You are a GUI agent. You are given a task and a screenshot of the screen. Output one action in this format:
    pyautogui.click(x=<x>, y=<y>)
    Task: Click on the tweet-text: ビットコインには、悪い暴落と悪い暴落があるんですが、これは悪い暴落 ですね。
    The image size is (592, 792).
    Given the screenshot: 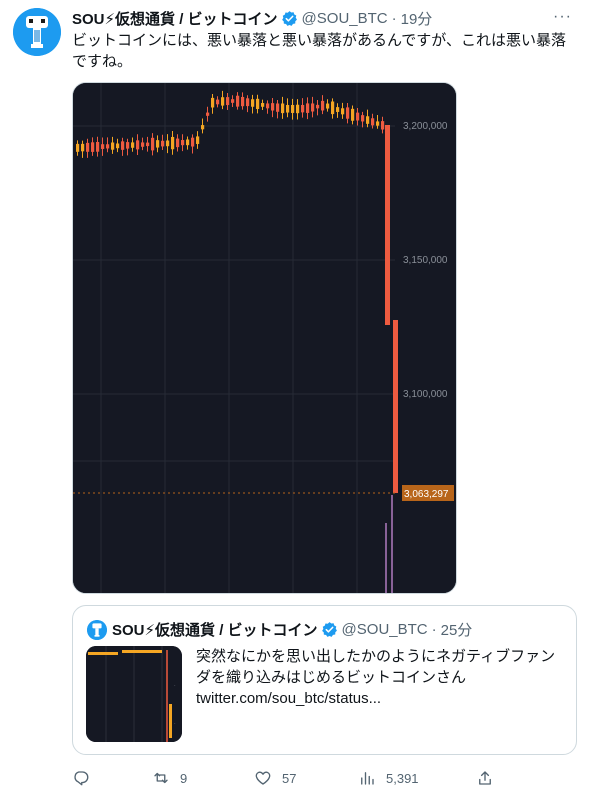 What is the action you would take?
    pyautogui.click(x=322, y=51)
    